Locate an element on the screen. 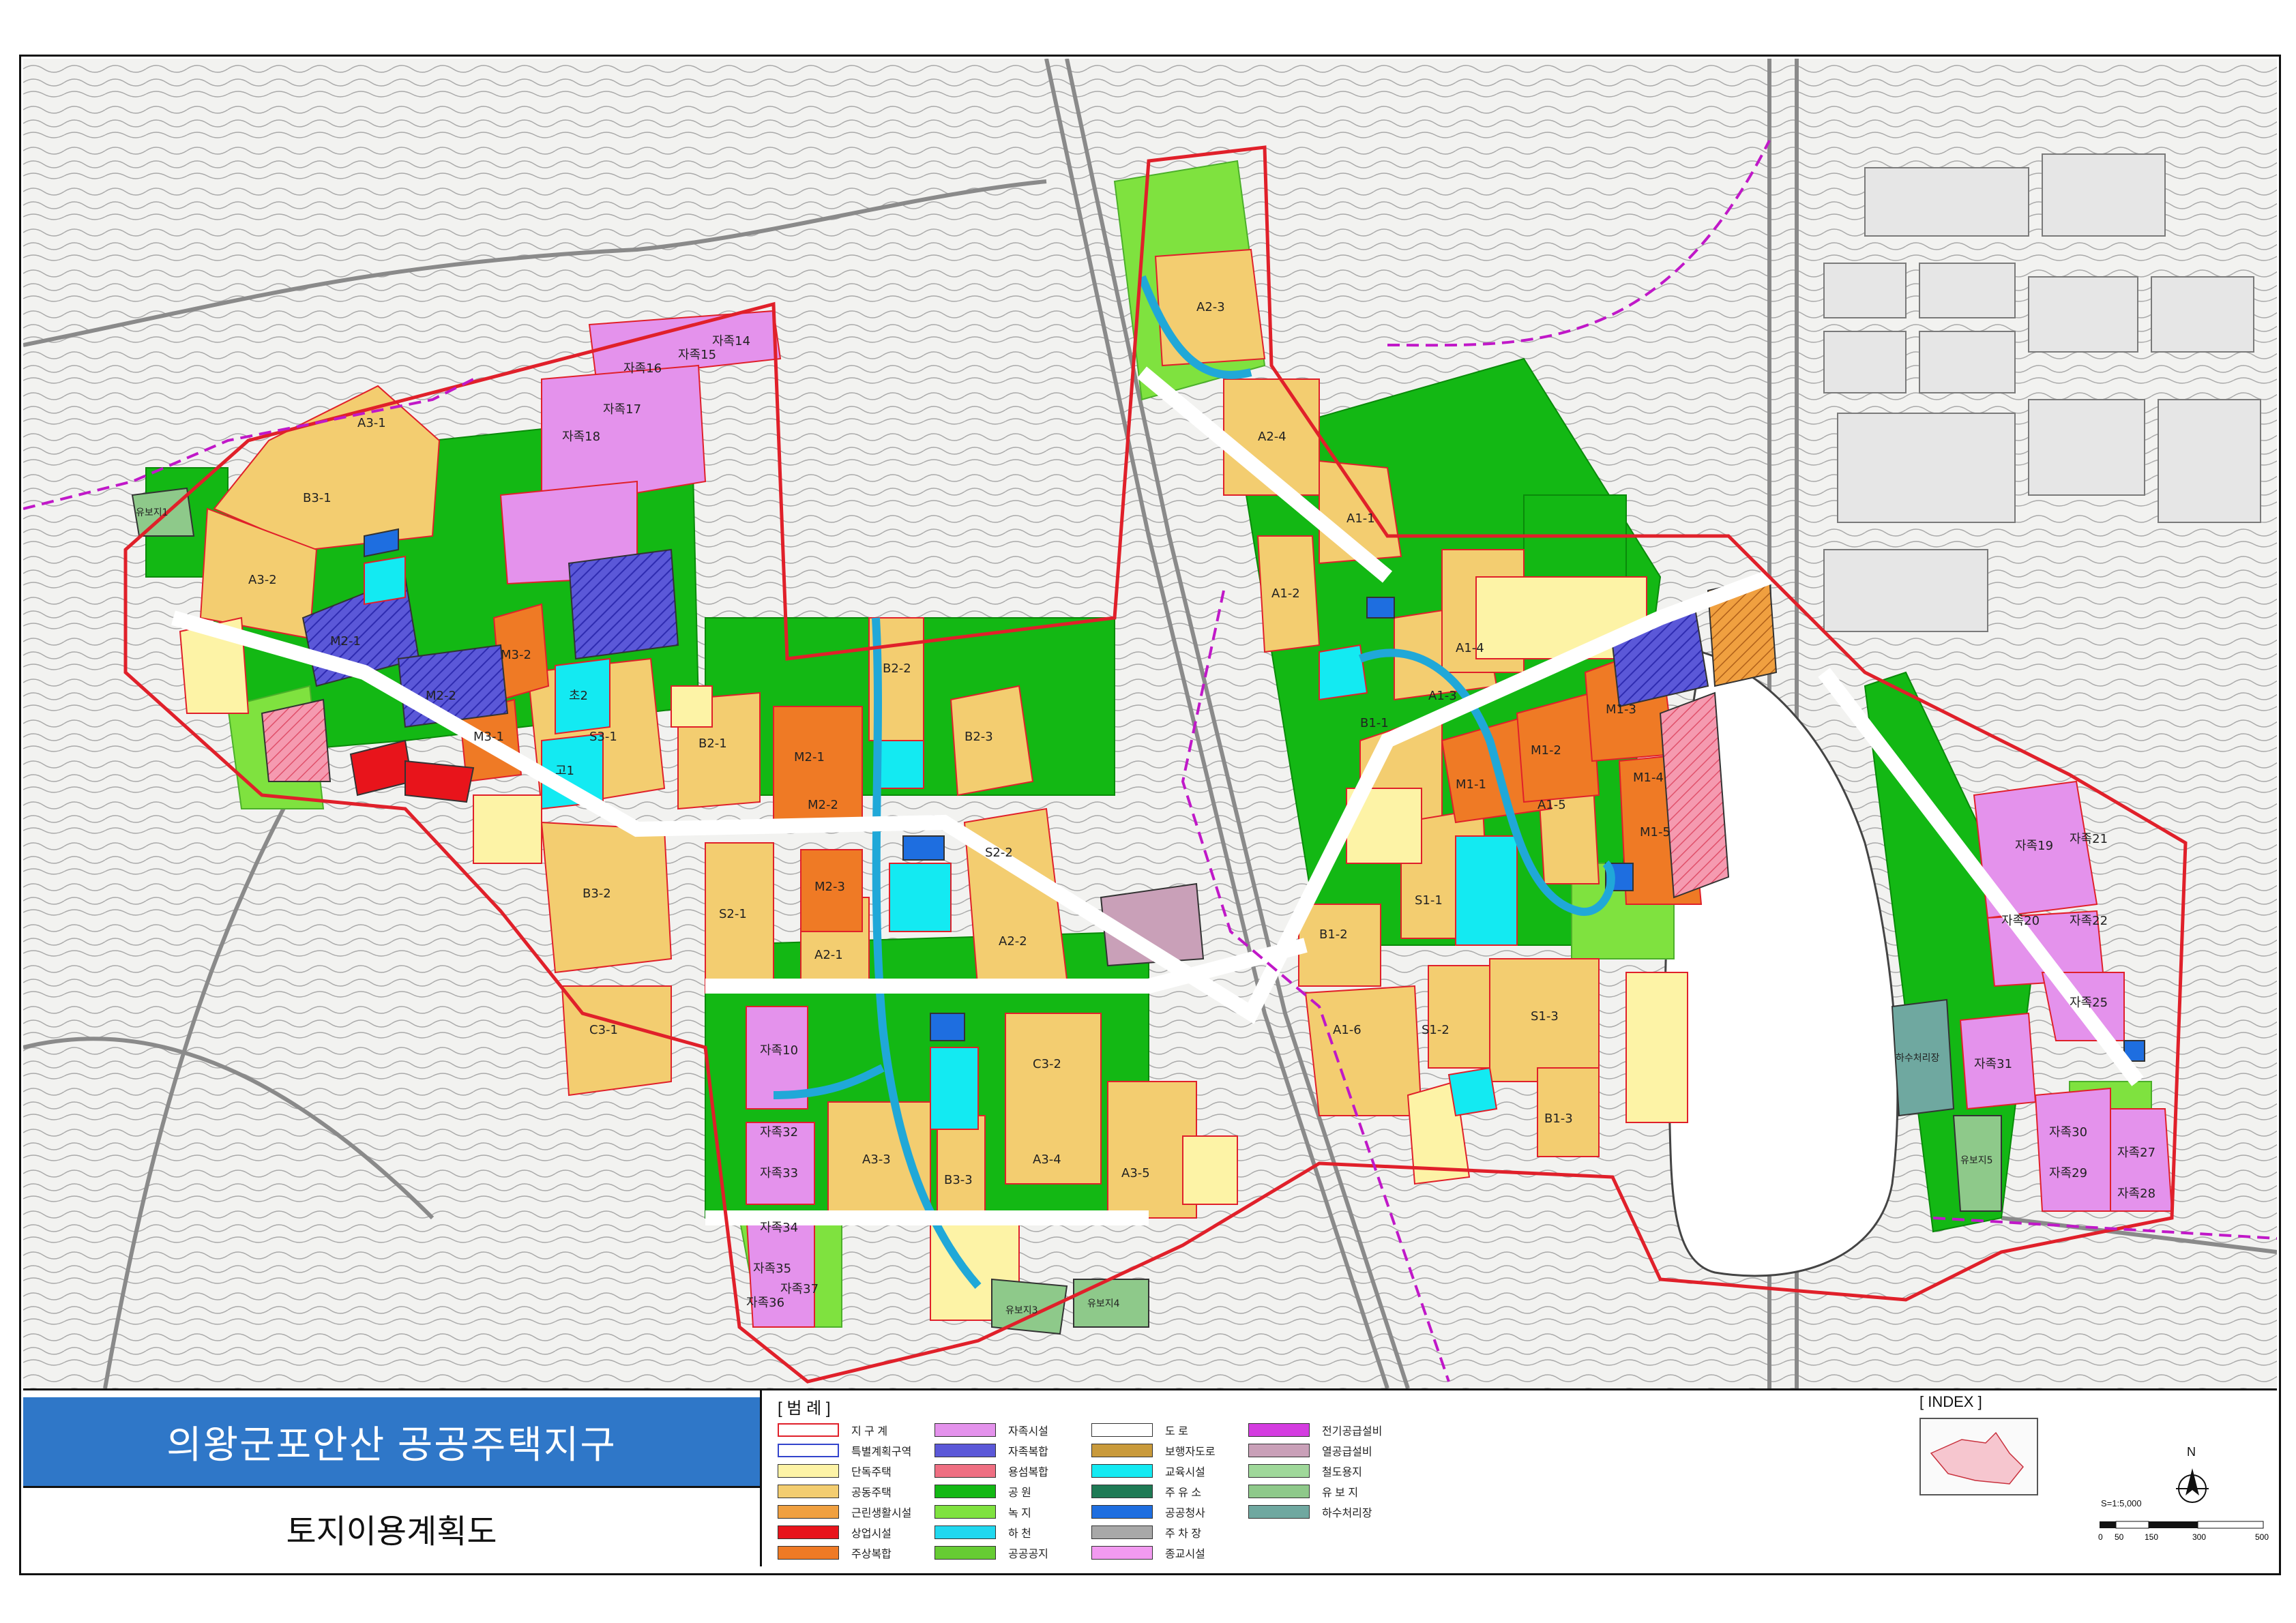 This screenshot has height=1623, width=2296. legend-item: 보행자도로 is located at coordinates (1153, 1450).